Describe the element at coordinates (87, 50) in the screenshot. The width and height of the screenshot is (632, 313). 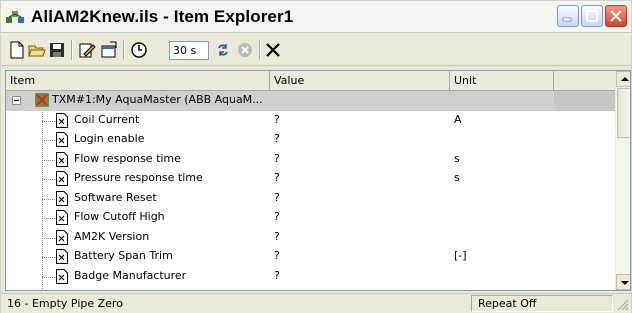
I see `edit-icon` at that location.